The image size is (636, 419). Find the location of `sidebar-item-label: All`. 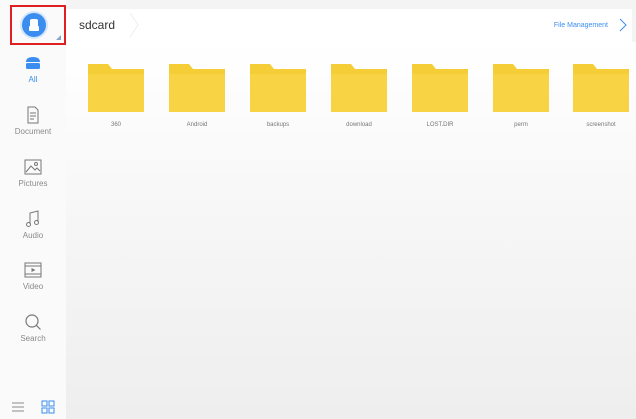

sidebar-item-label: All is located at coordinates (33, 79).